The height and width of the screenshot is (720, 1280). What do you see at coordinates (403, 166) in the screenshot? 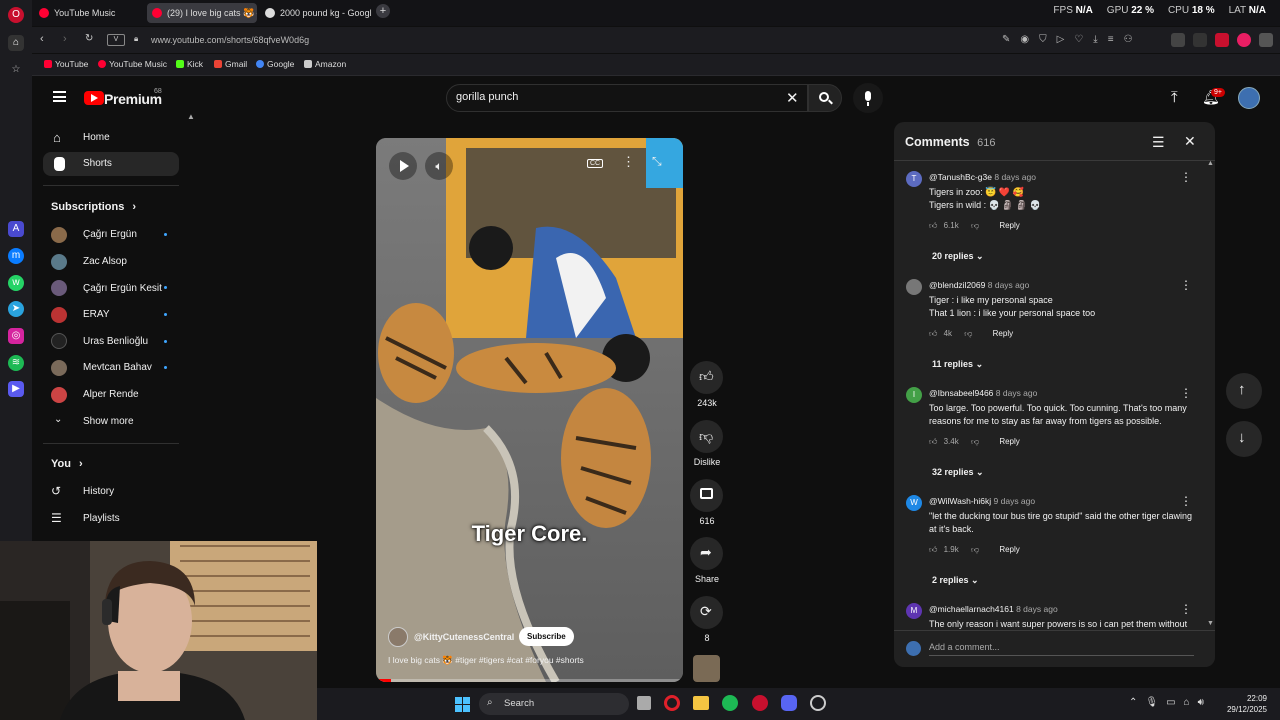
I see `play-button` at bounding box center [403, 166].